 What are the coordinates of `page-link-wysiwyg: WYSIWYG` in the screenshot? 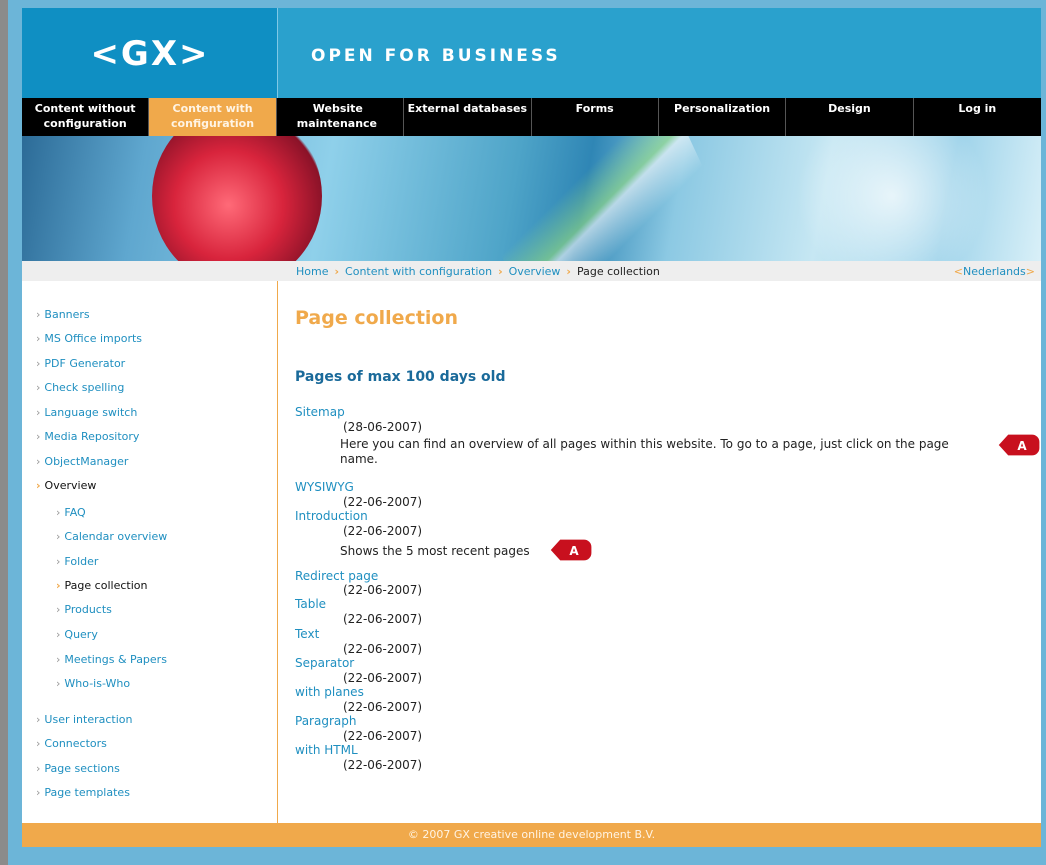 It's located at (324, 487).